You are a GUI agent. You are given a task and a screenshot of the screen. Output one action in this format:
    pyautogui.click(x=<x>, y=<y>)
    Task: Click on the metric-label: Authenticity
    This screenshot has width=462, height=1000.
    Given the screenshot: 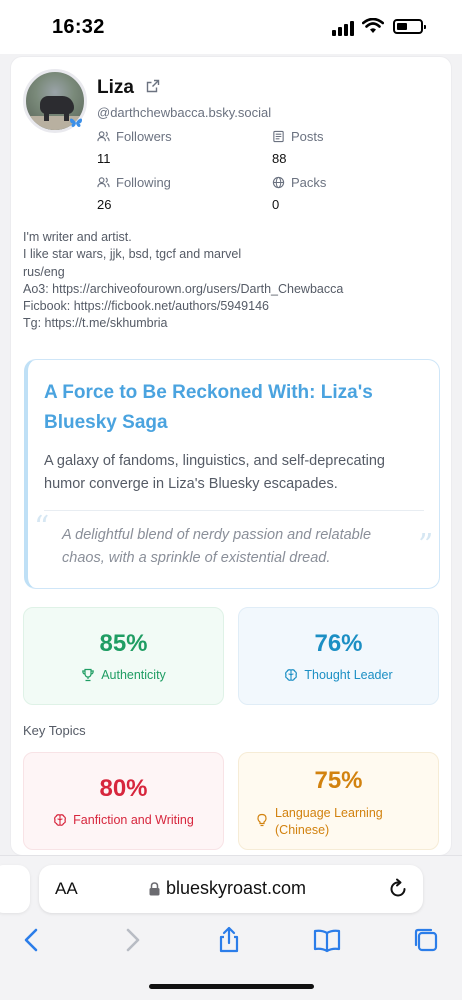 What is the action you would take?
    pyautogui.click(x=123, y=675)
    